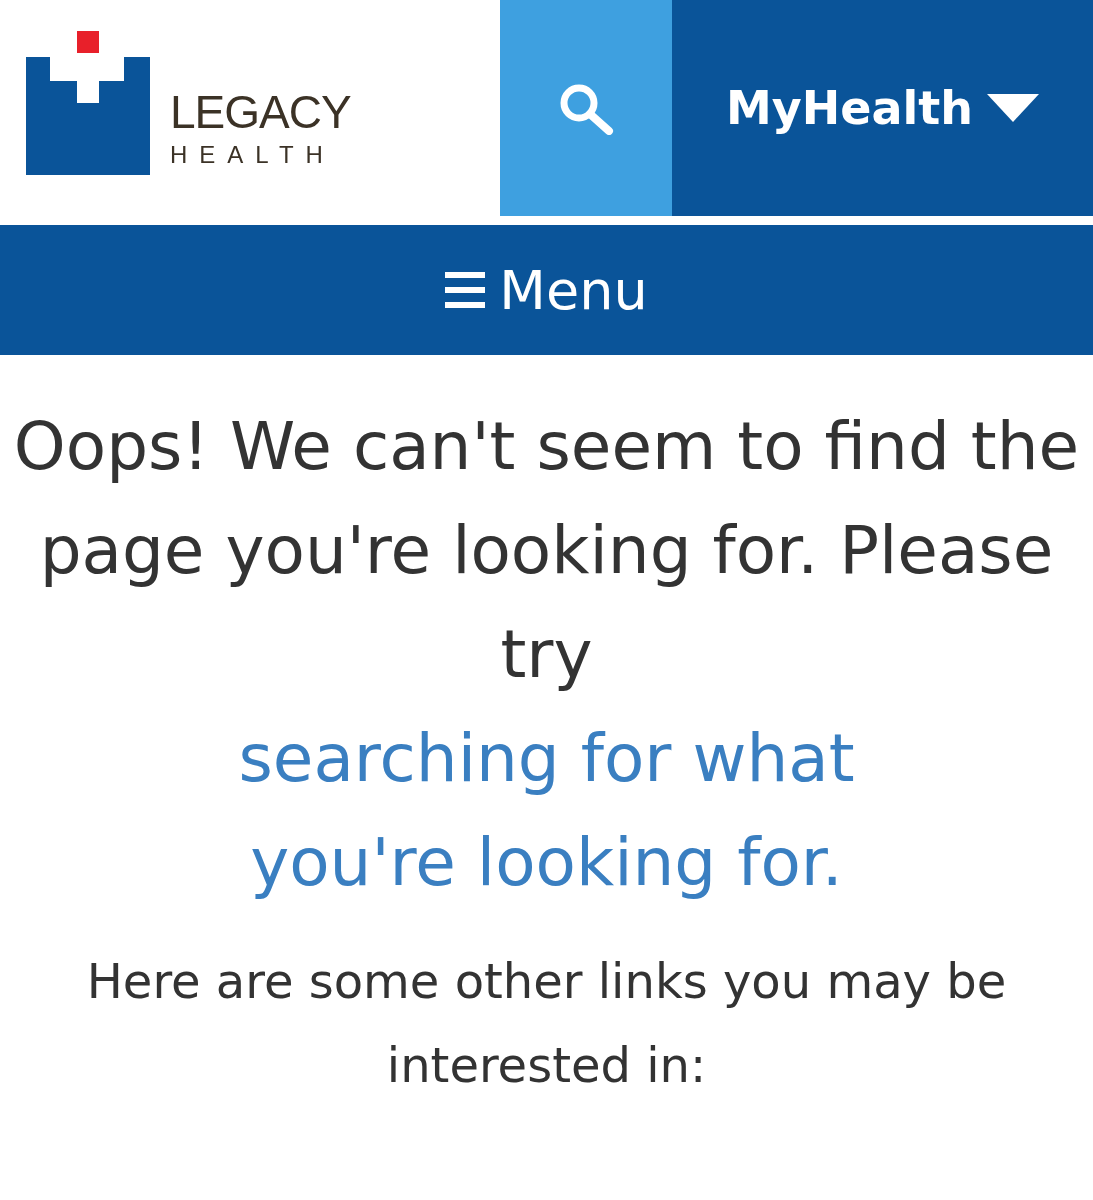 This screenshot has height=1200, width=1093. What do you see at coordinates (882, 108) in the screenshot?
I see `myhealth-button: MyHealth` at bounding box center [882, 108].